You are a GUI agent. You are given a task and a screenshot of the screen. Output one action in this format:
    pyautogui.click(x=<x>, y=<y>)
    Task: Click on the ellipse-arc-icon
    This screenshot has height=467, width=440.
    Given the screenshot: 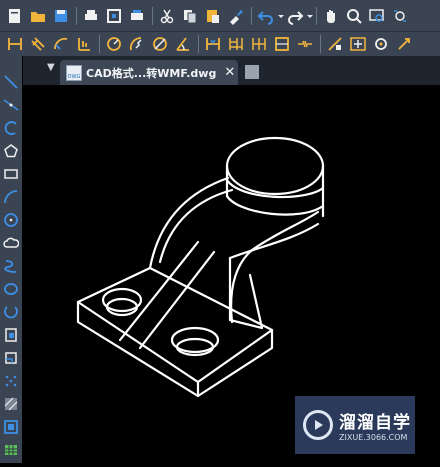 What is the action you would take?
    pyautogui.click(x=11, y=312)
    